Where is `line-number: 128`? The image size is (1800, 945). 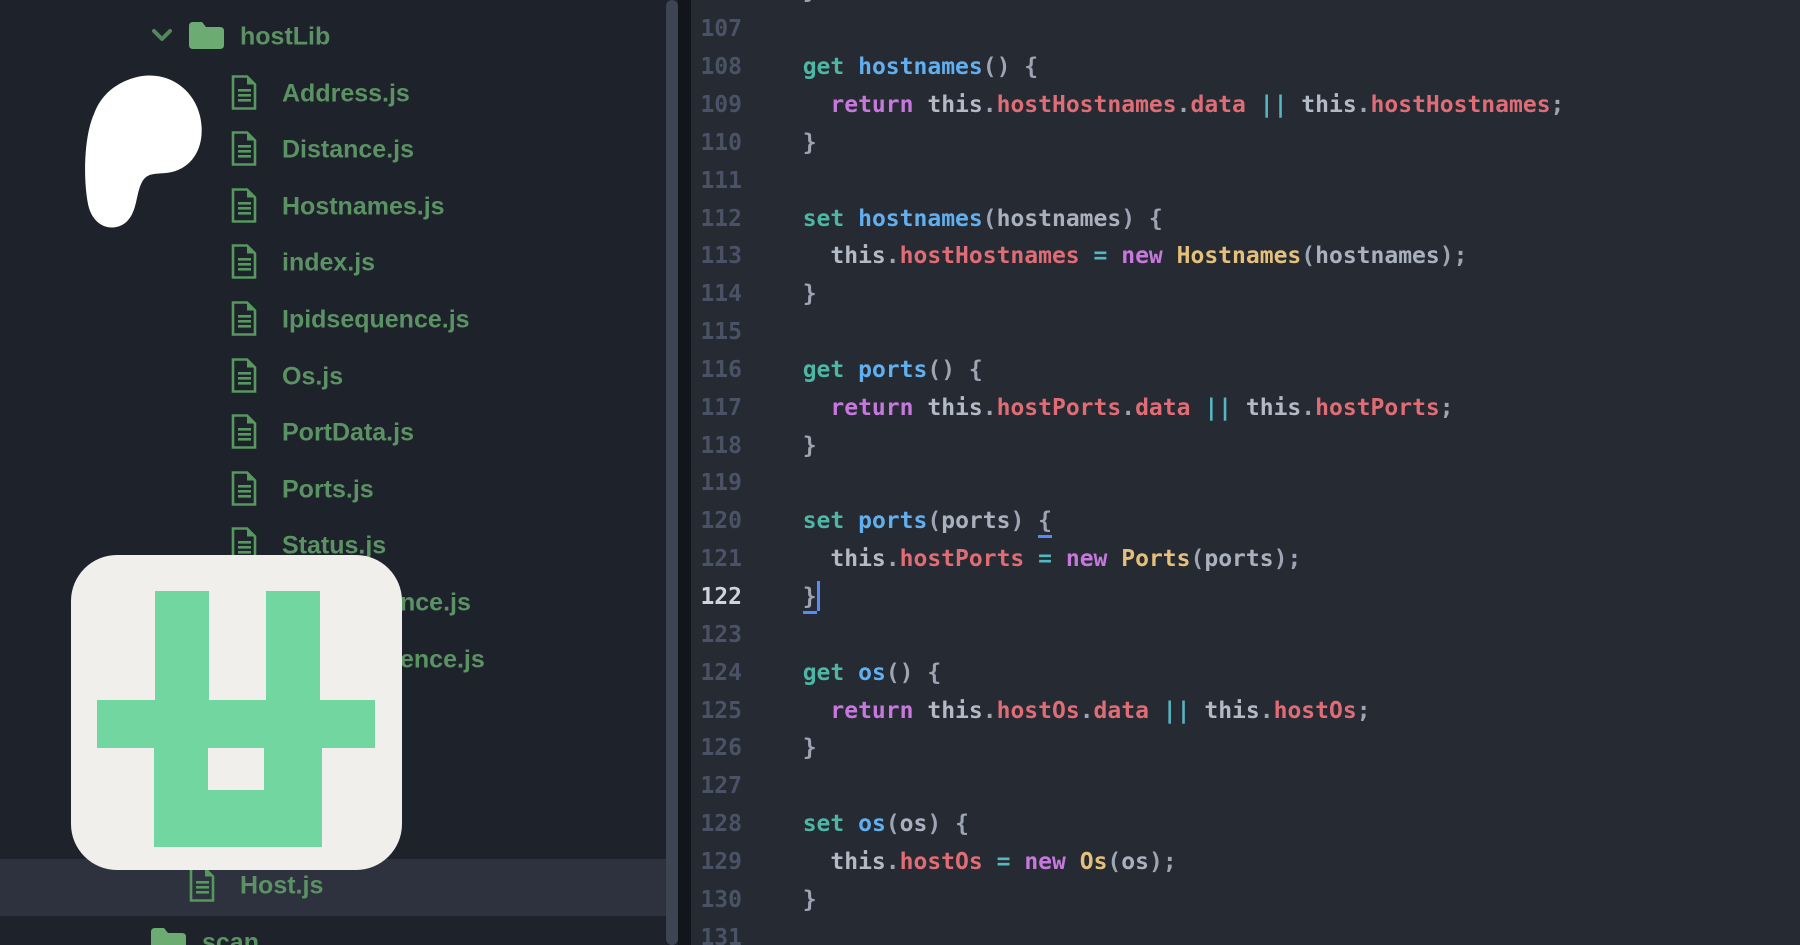 line-number: 128 is located at coordinates (716, 825).